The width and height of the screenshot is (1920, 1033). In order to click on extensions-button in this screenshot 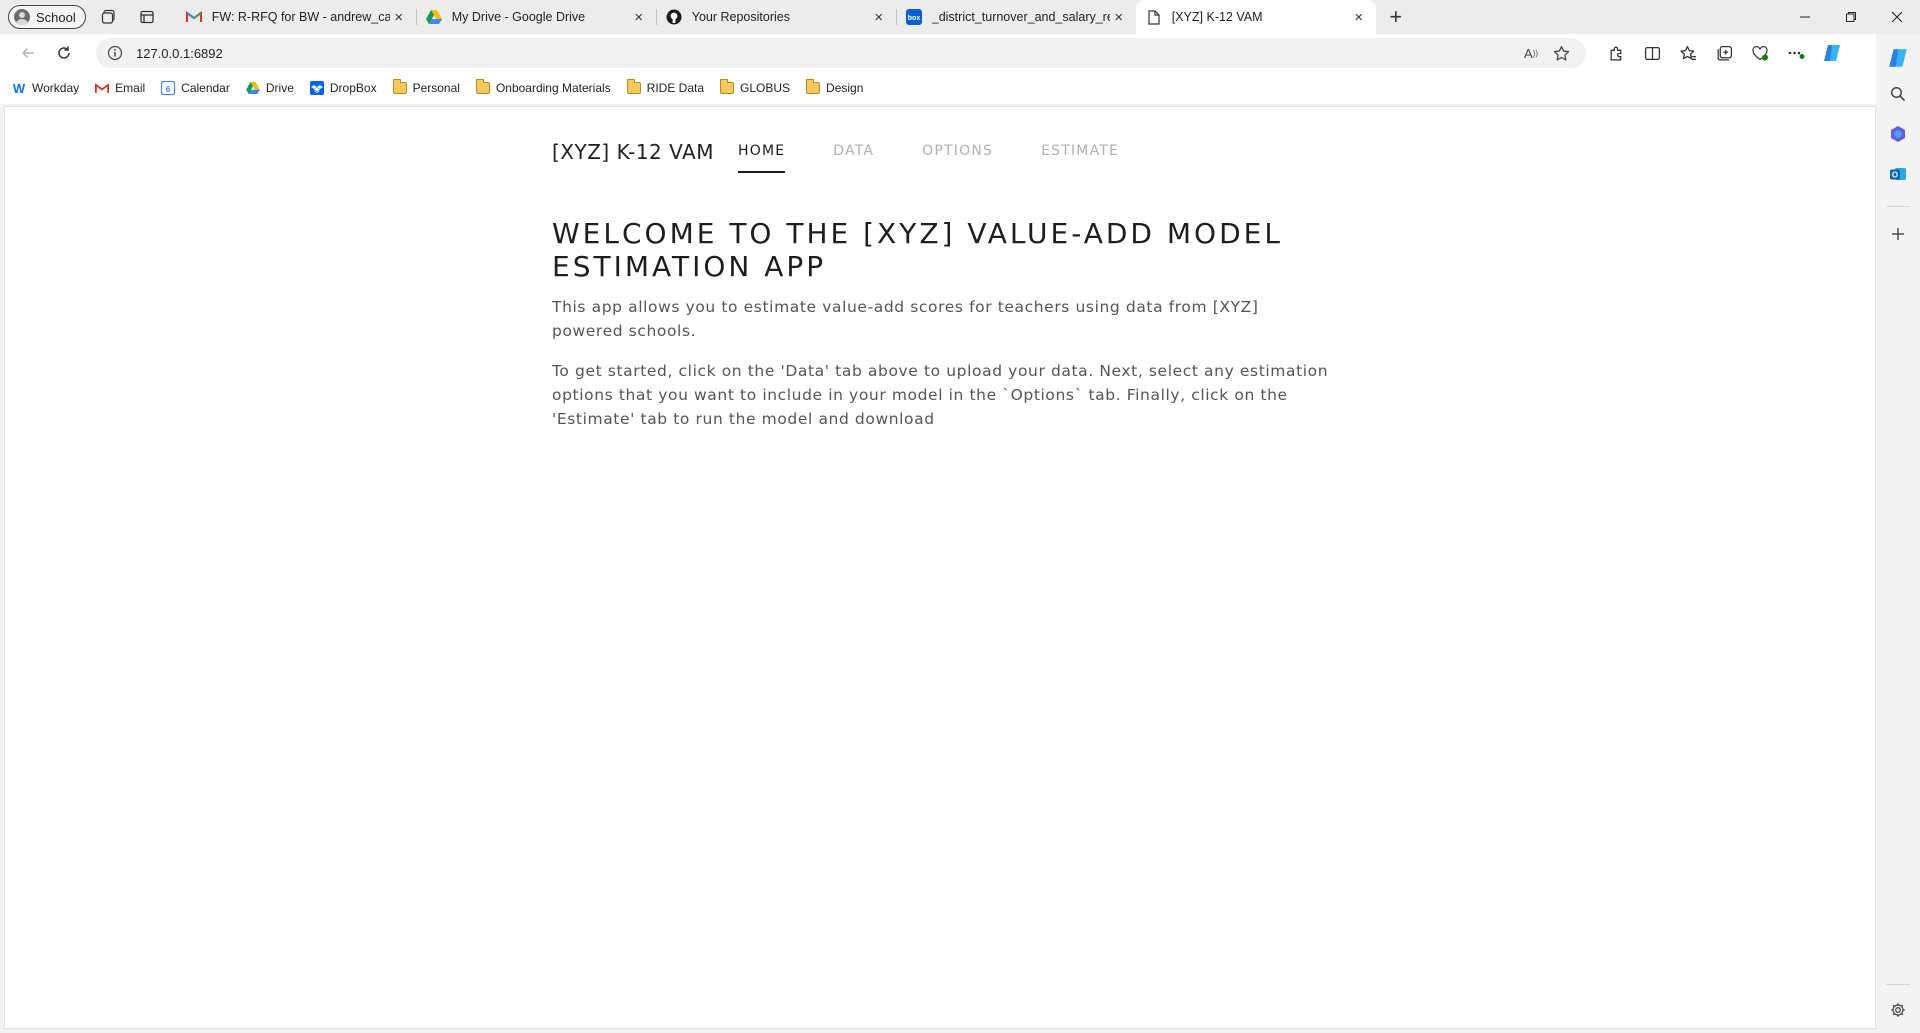, I will do `click(1616, 53)`.